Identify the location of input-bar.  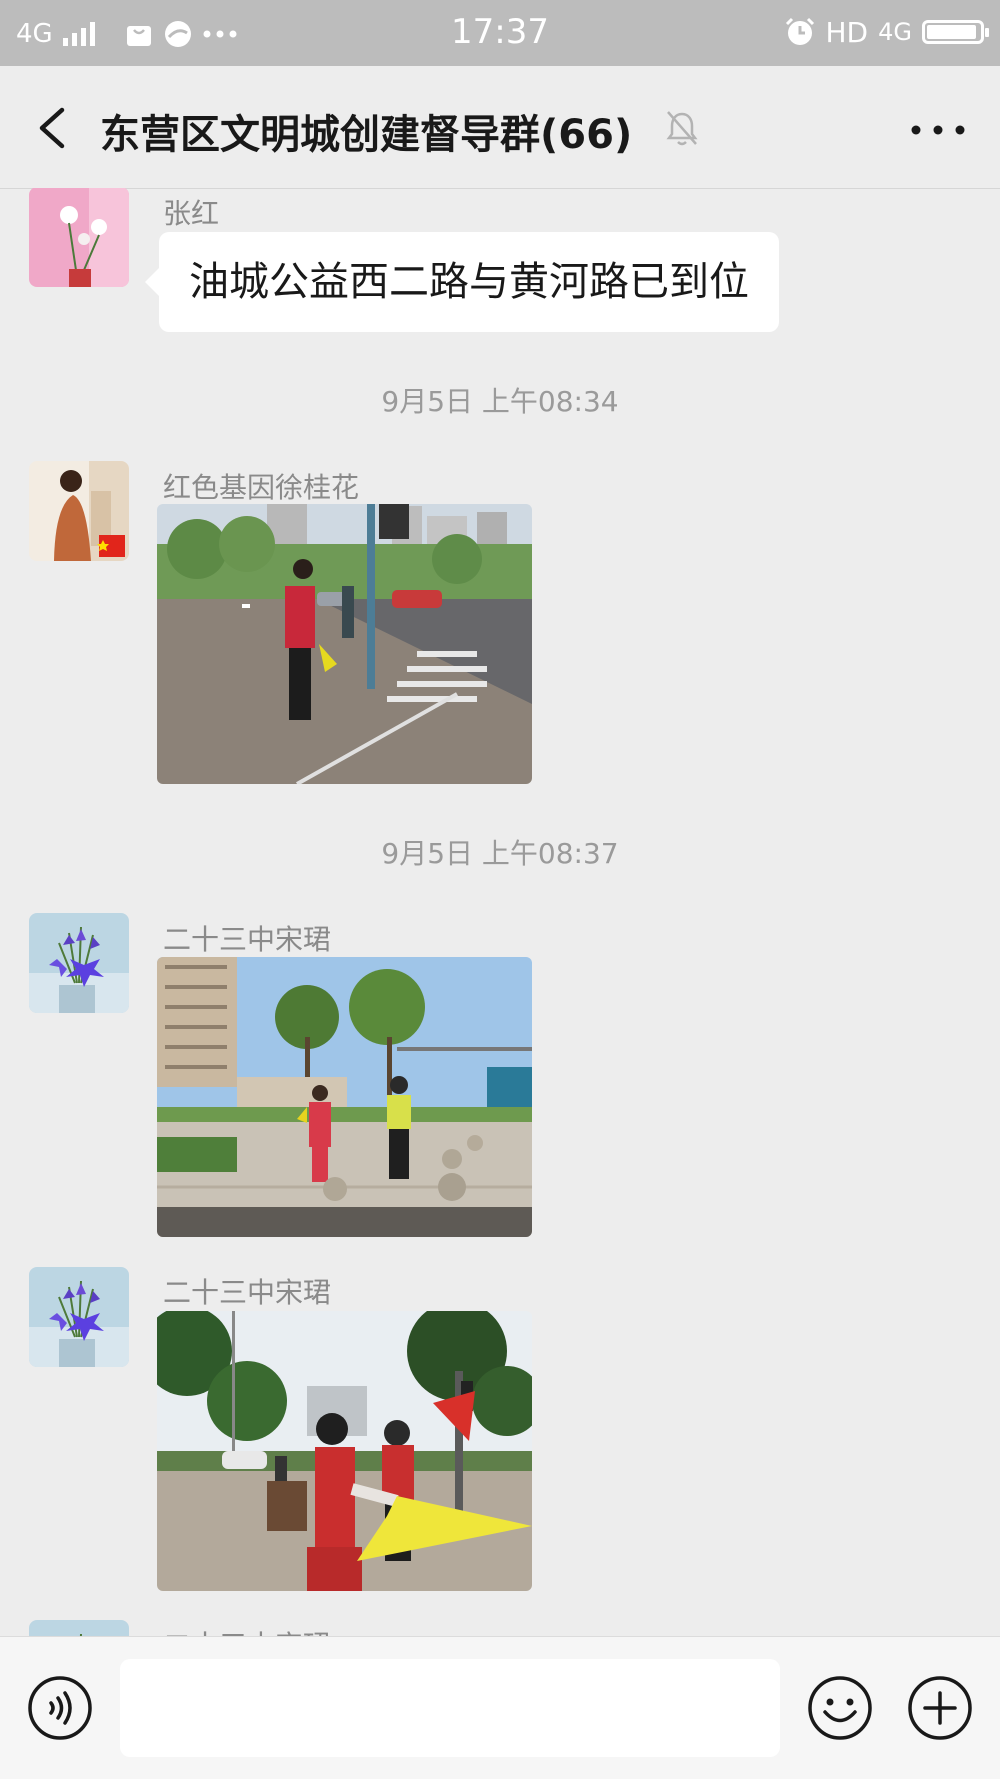
(500, 1707).